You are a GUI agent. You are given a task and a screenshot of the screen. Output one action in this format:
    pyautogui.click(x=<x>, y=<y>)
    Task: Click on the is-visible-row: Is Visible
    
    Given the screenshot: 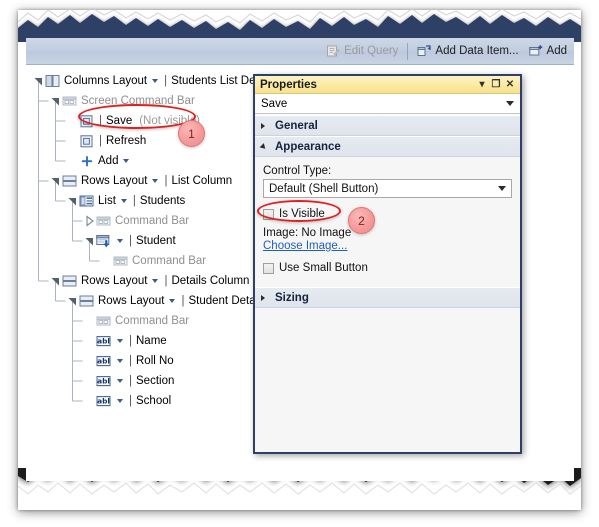 What is the action you would take?
    pyautogui.click(x=387, y=214)
    